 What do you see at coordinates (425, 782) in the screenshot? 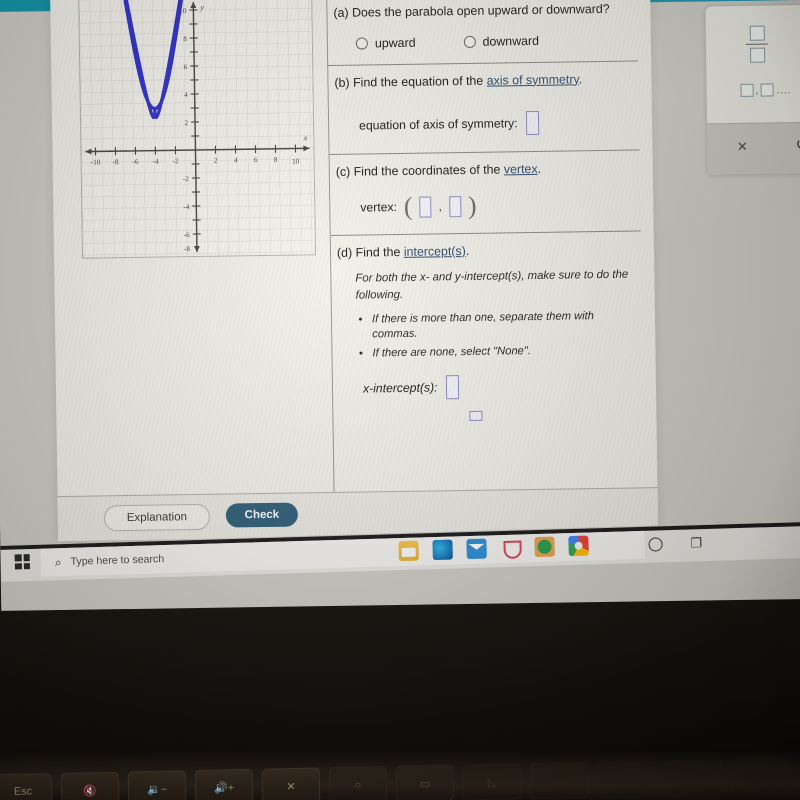
I see `key-display: ▭` at bounding box center [425, 782].